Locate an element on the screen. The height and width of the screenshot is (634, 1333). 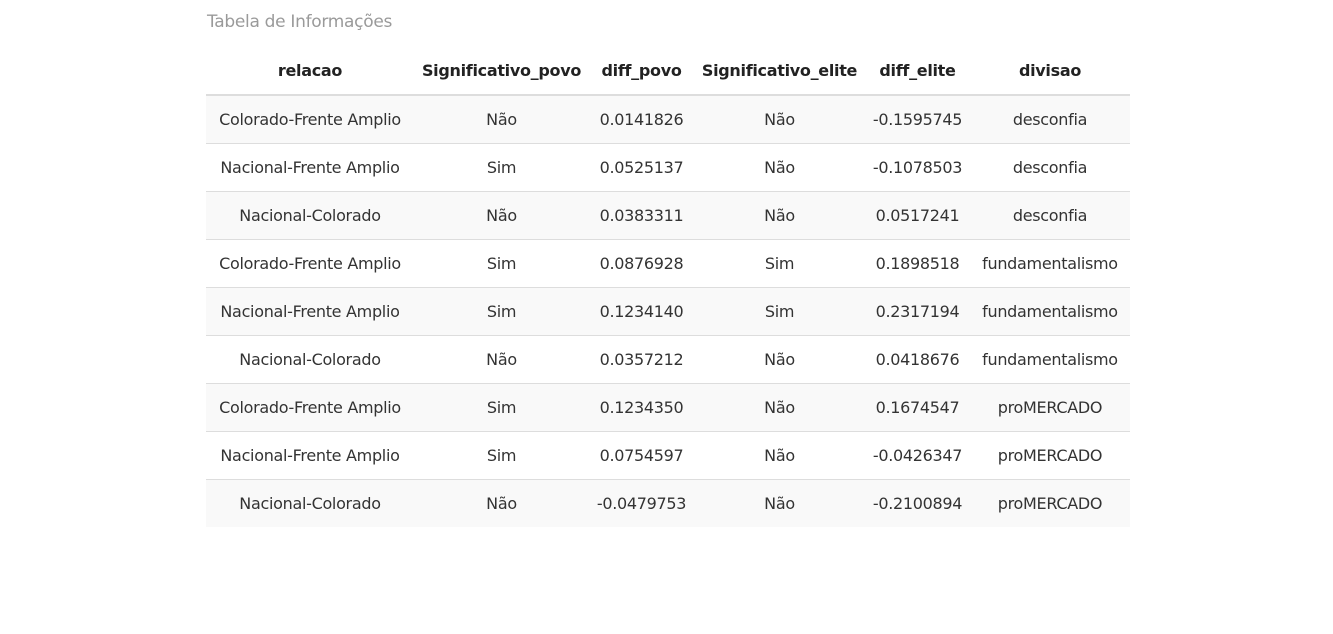
cell-diff-elite: 0.1674547 is located at coordinates (917, 407).